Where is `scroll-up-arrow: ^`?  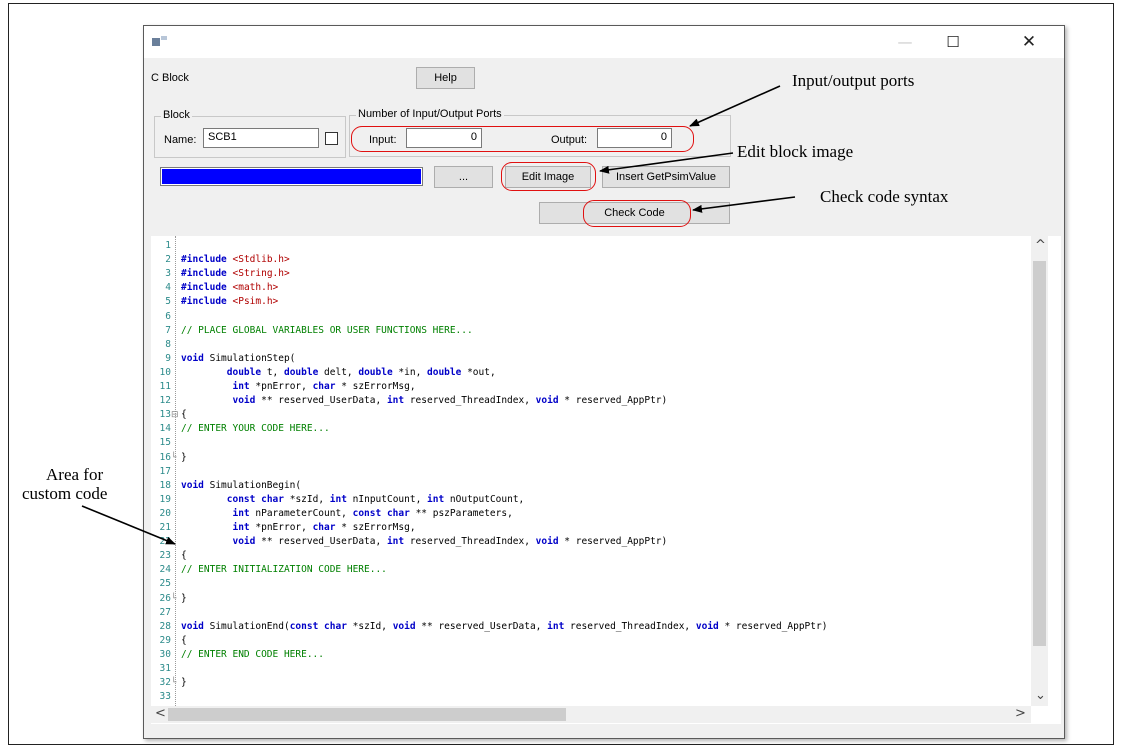
scroll-up-arrow: ^ is located at coordinates (1040, 246).